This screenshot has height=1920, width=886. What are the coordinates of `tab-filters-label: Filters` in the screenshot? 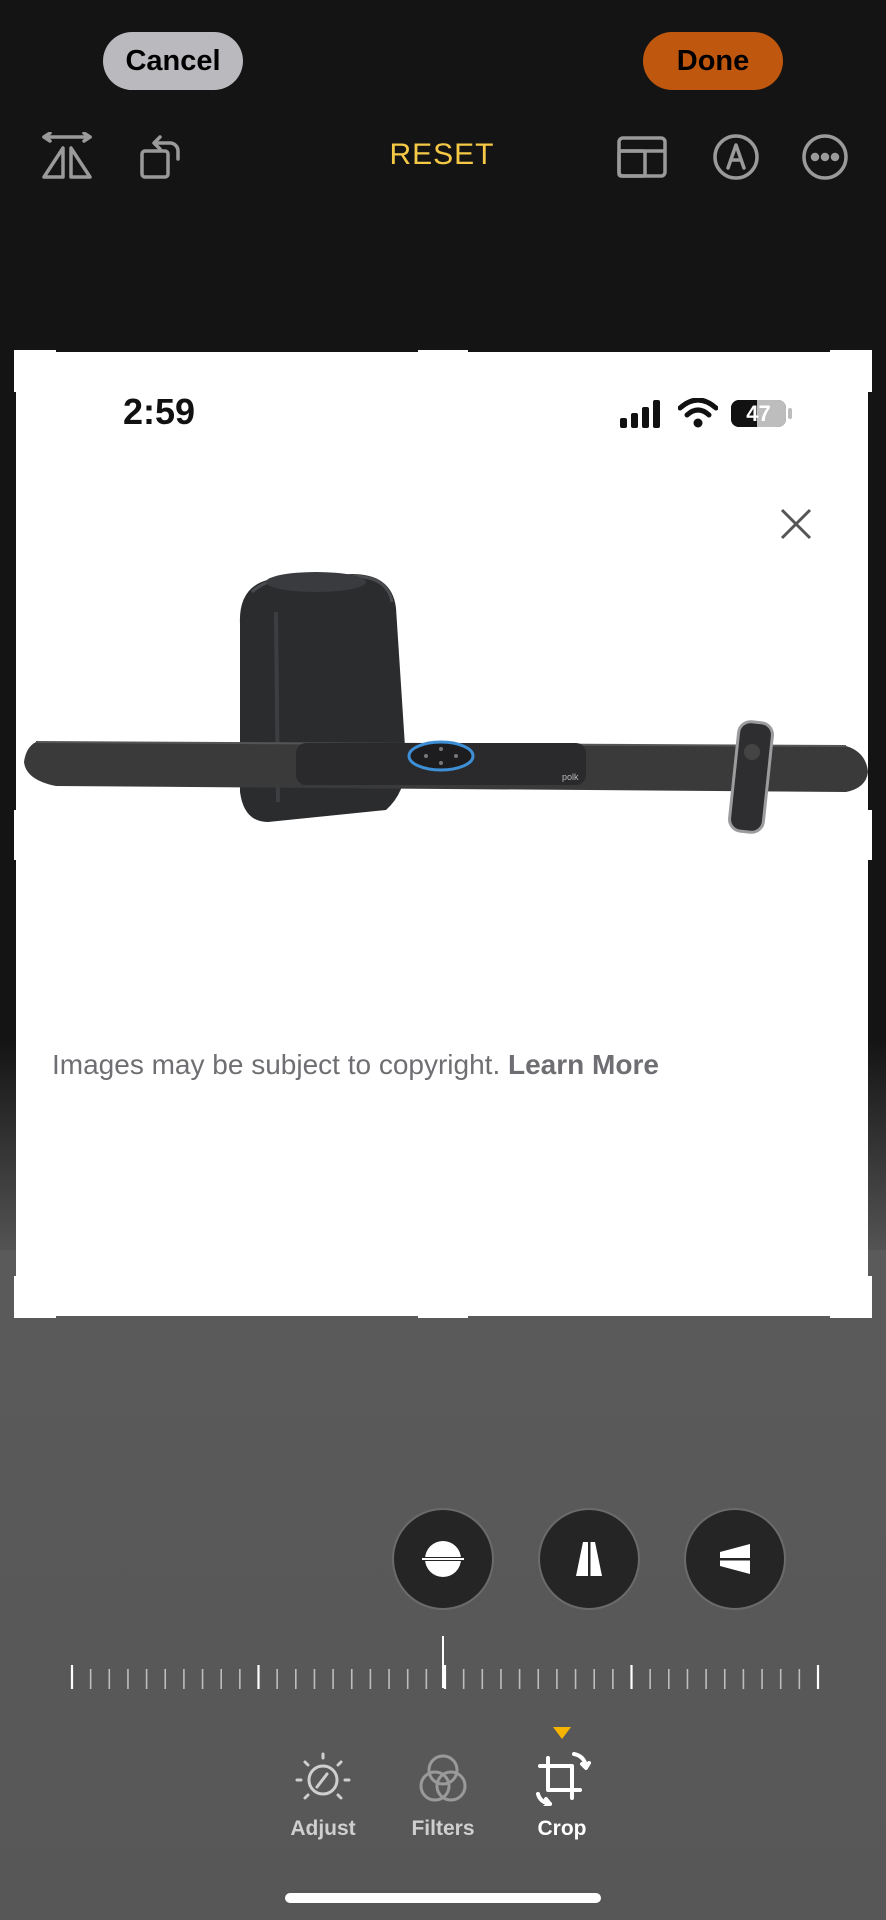 It's located at (443, 1828).